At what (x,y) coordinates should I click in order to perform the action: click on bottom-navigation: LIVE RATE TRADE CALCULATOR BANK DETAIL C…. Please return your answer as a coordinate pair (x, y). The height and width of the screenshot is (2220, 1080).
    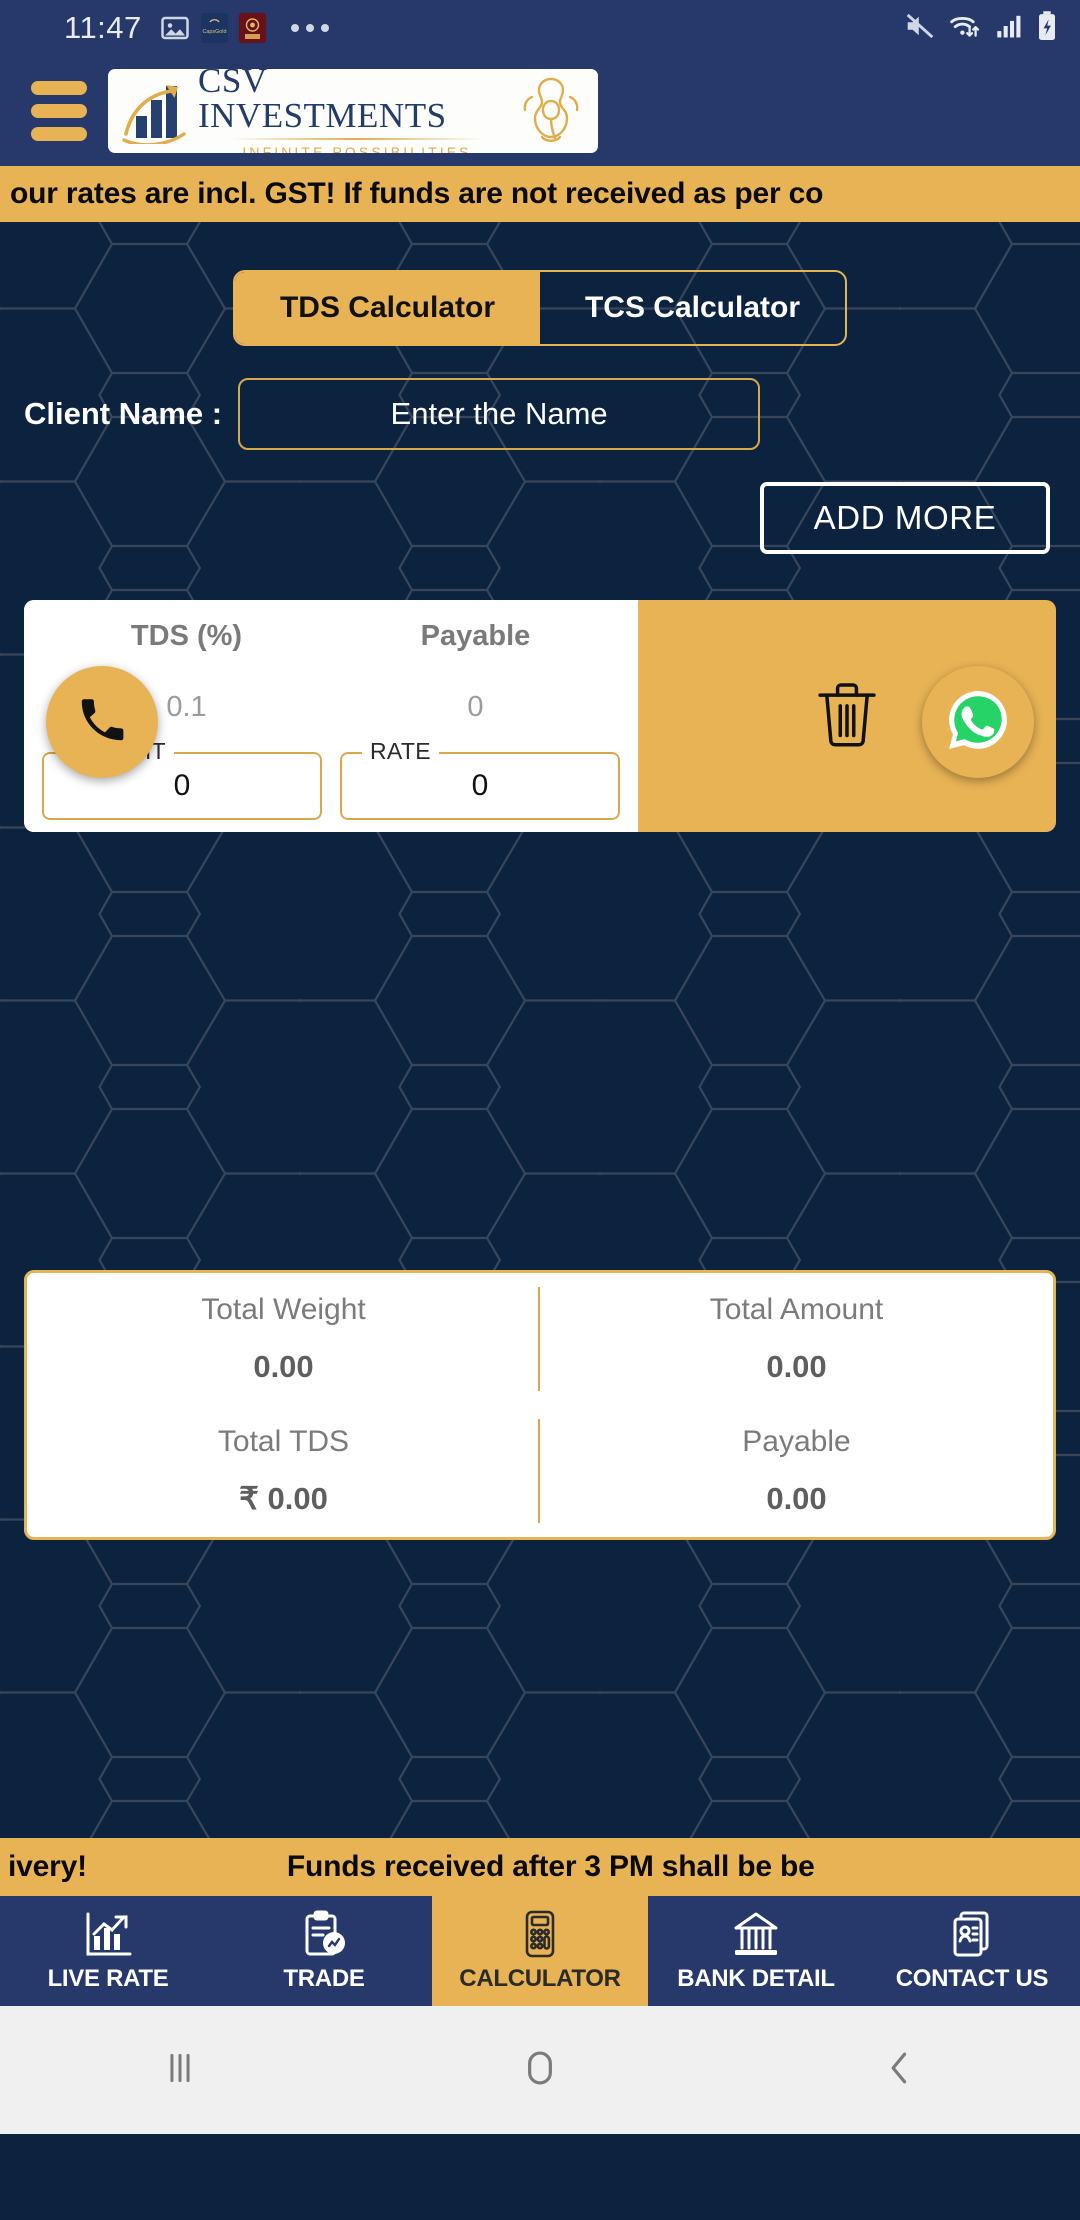
    Looking at the image, I should click on (540, 1951).